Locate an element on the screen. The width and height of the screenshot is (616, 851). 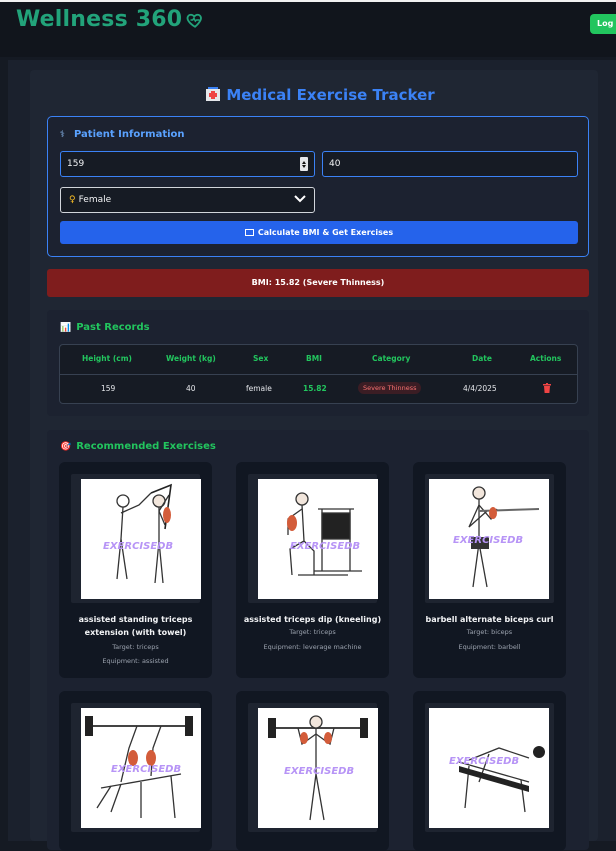
calculate-bmi-button: Calculate BMI & Get Exercises is located at coordinates (319, 232).